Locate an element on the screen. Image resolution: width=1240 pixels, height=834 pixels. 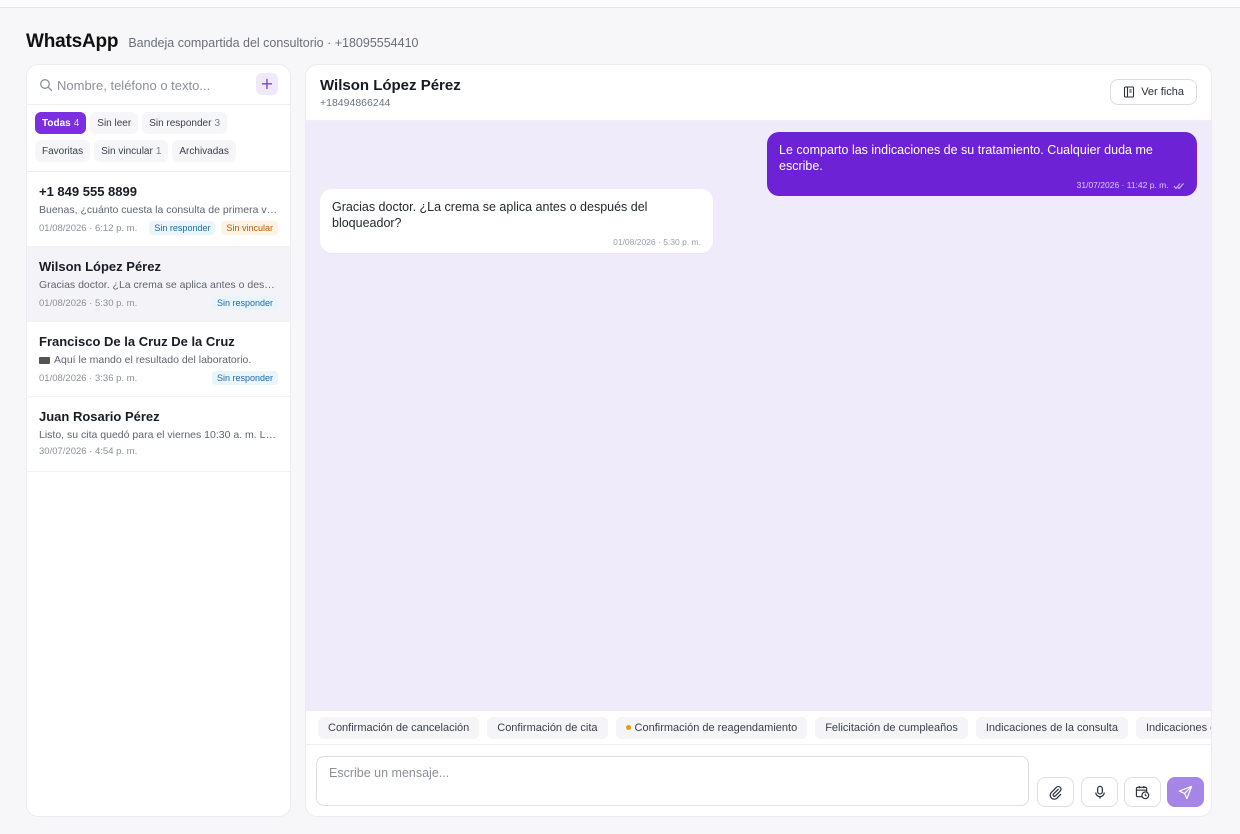
conversation-meta: 01/08/2026 · 3:36 p. m. Sin responder is located at coordinates (158, 378).